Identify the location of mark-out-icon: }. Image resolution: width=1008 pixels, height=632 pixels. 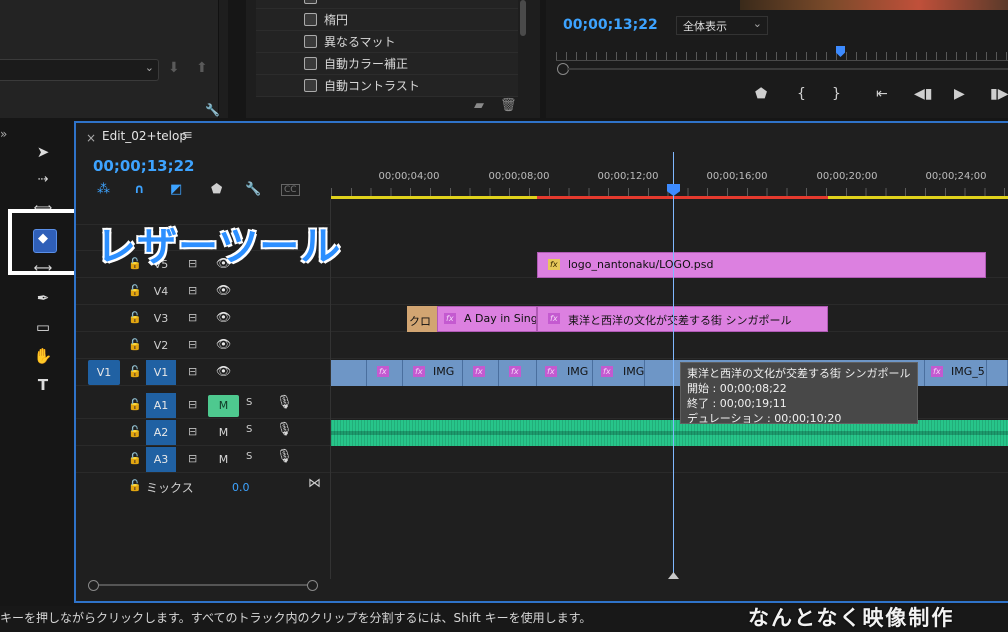
(836, 94).